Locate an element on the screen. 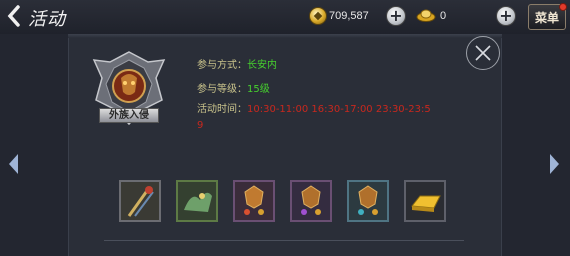  participation-level: 参与等级：15级 is located at coordinates (233, 87).